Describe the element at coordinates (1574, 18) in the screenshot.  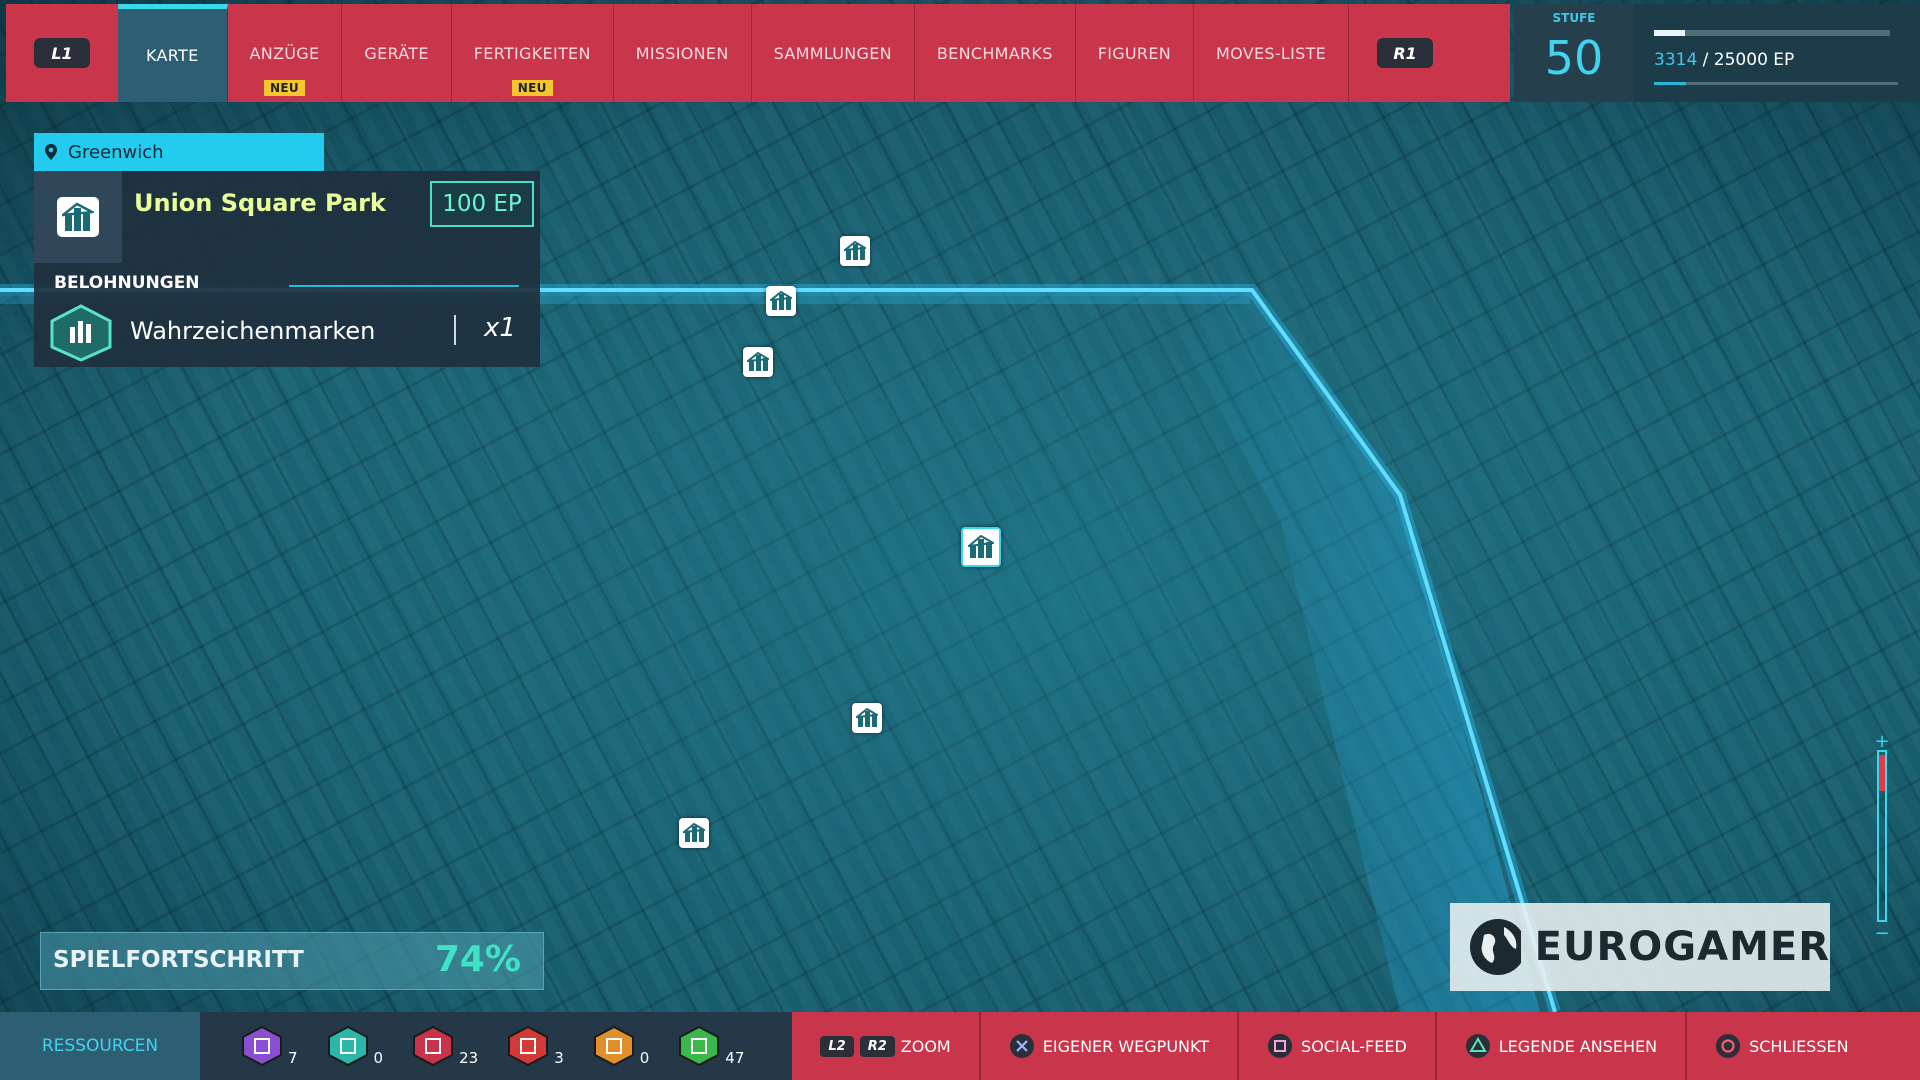
I see `level-label: STUFE` at that location.